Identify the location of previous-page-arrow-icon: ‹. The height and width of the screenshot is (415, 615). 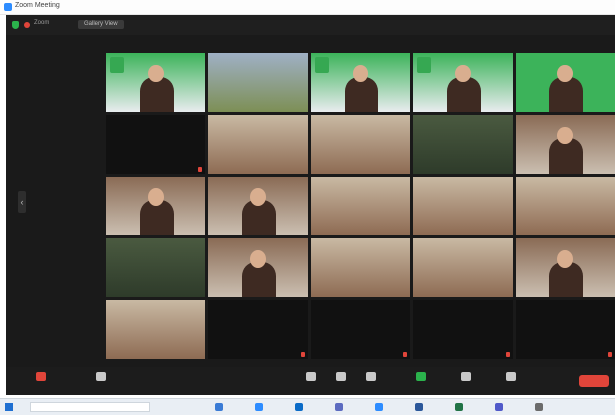
(22, 202).